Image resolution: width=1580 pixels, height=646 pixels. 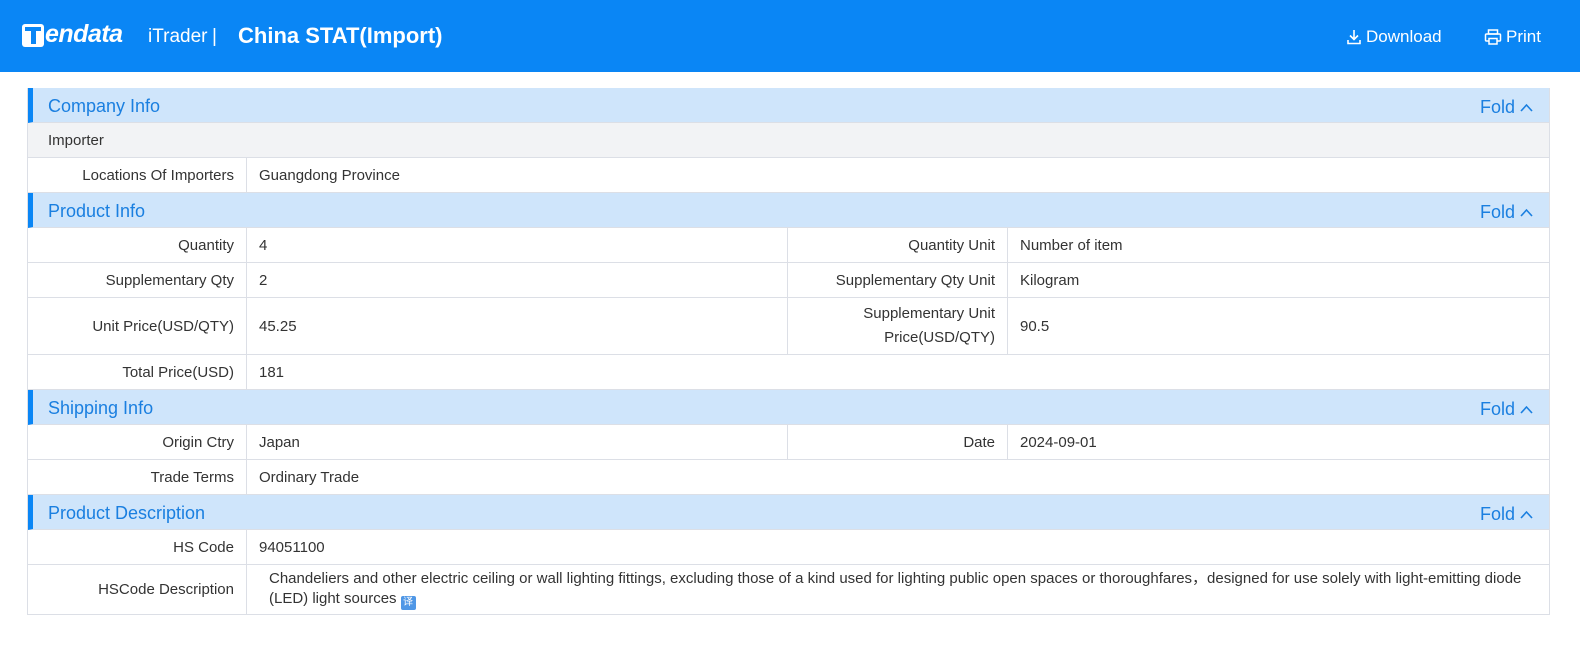 What do you see at coordinates (1404, 36) in the screenshot?
I see `download-label: Download` at bounding box center [1404, 36].